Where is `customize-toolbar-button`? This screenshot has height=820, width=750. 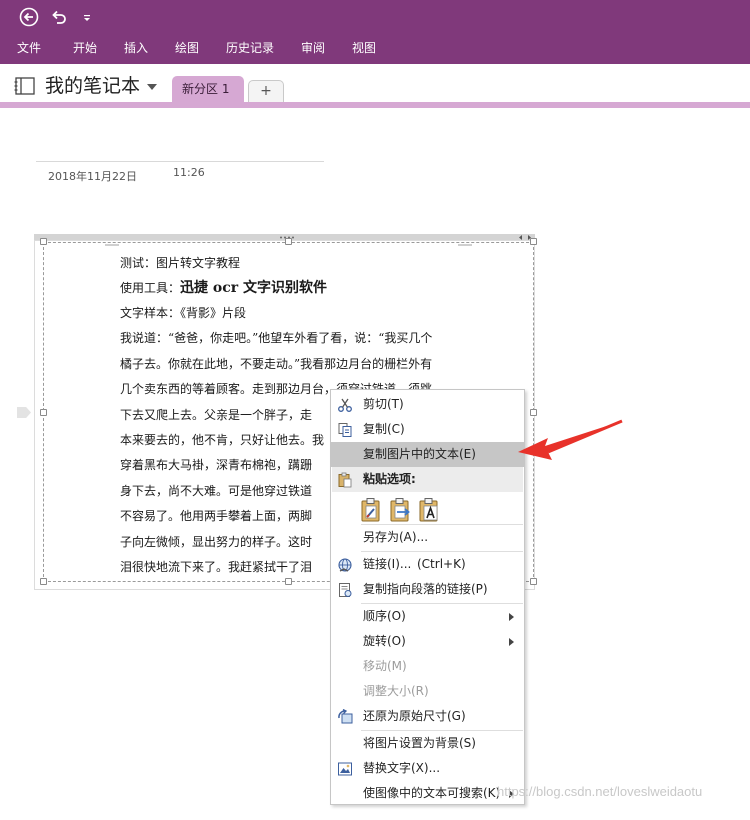 customize-toolbar-button is located at coordinates (89, 17).